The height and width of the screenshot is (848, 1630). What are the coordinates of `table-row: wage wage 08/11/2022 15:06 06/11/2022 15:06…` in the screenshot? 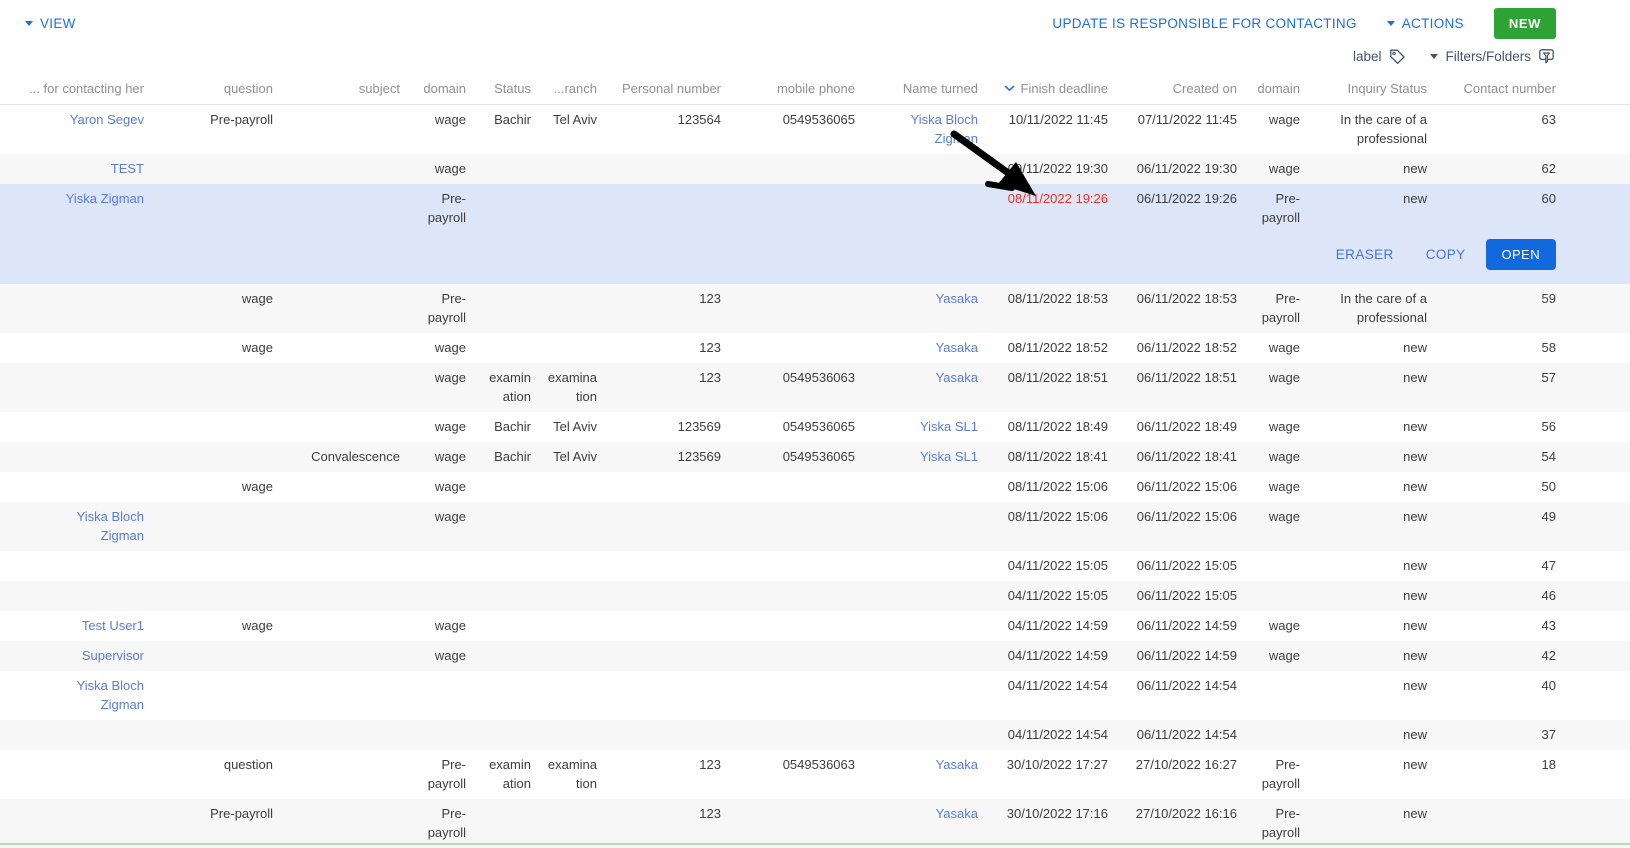 It's located at (815, 487).